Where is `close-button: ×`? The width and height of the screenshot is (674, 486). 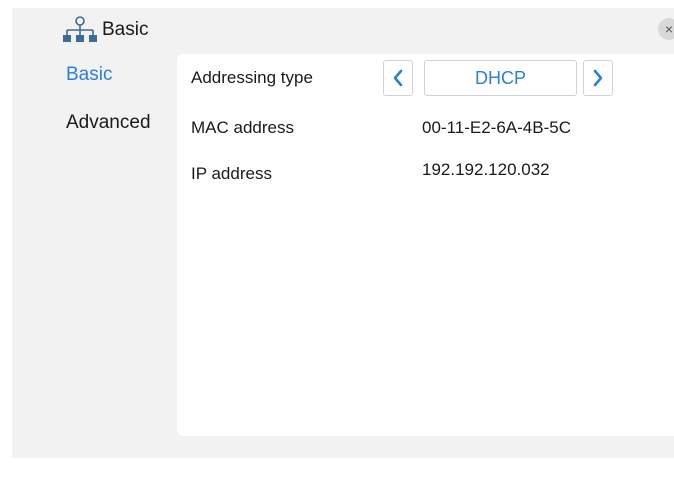
close-button: × is located at coordinates (666, 29).